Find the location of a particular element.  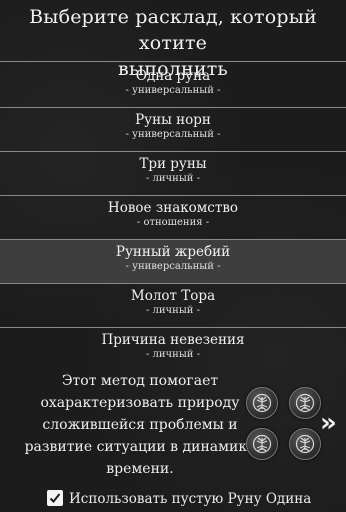

spread-name: Одна руна is located at coordinates (173, 76).